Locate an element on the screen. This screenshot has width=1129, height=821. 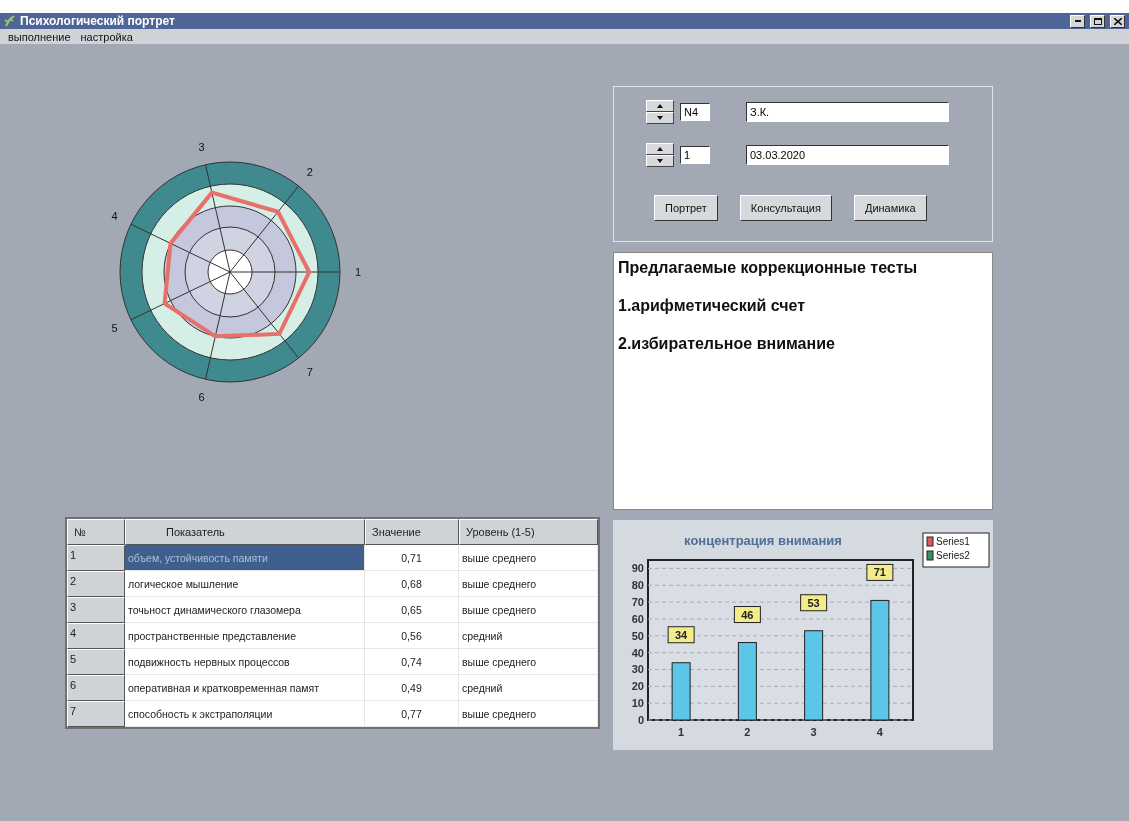
table-cell: 0,65 is located at coordinates (412, 610).